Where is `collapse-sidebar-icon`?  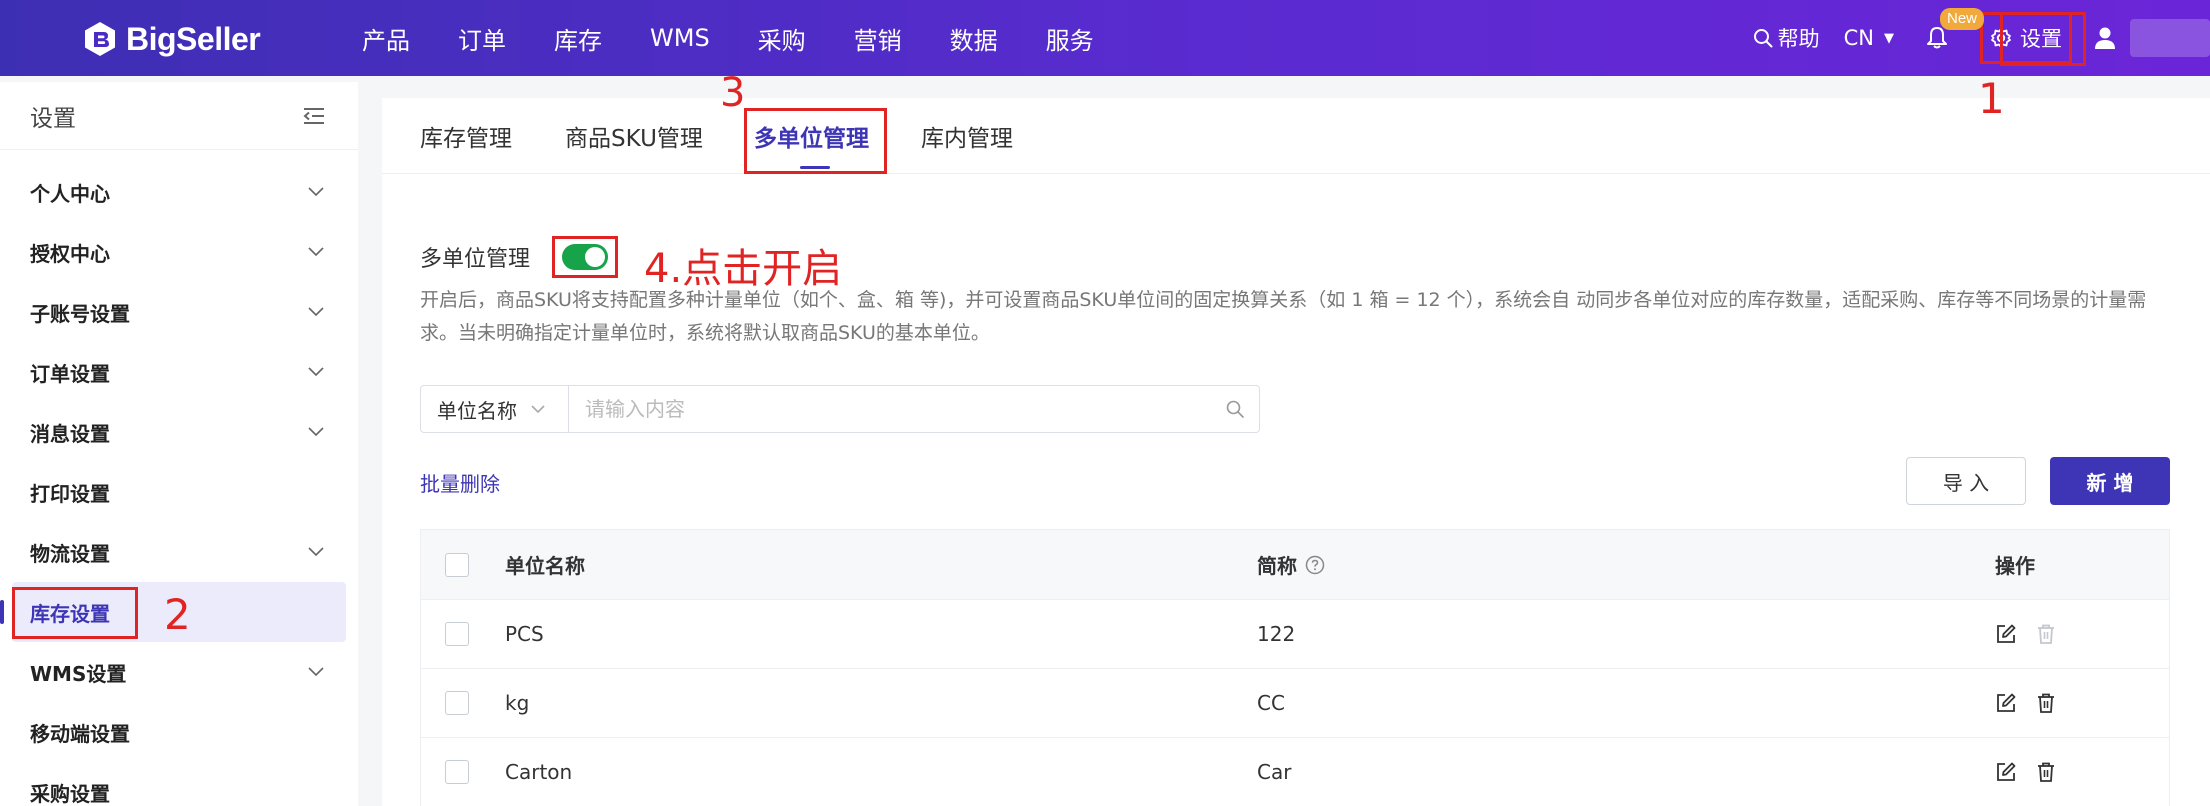 collapse-sidebar-icon is located at coordinates (314, 116).